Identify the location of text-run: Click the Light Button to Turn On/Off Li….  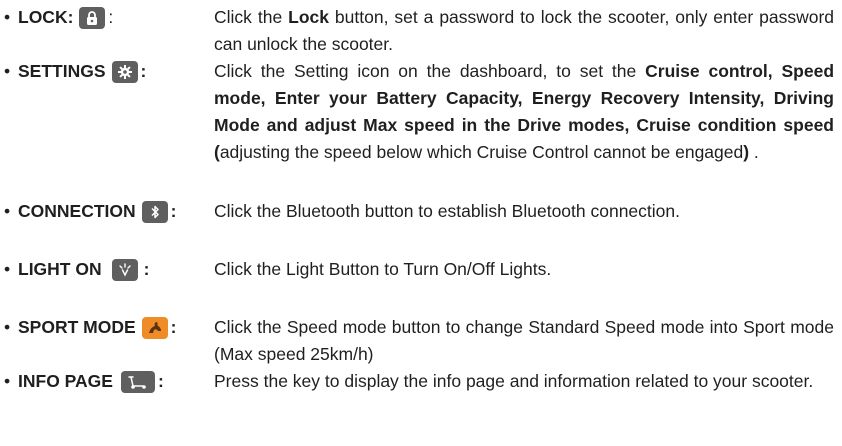
(383, 269).